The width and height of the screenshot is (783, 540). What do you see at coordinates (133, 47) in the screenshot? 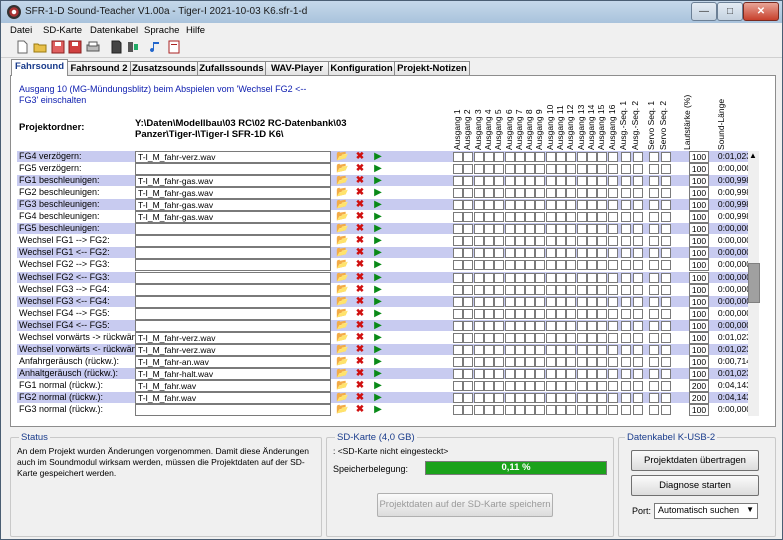
I see `usb-cable-icon` at bounding box center [133, 47].